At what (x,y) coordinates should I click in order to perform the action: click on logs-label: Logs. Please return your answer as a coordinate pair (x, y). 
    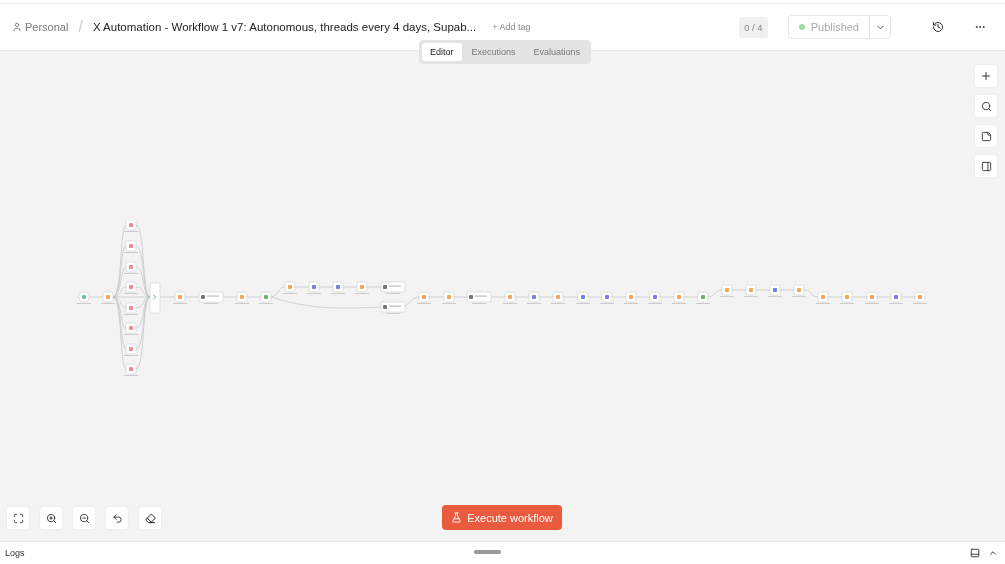
    Looking at the image, I should click on (15, 553).